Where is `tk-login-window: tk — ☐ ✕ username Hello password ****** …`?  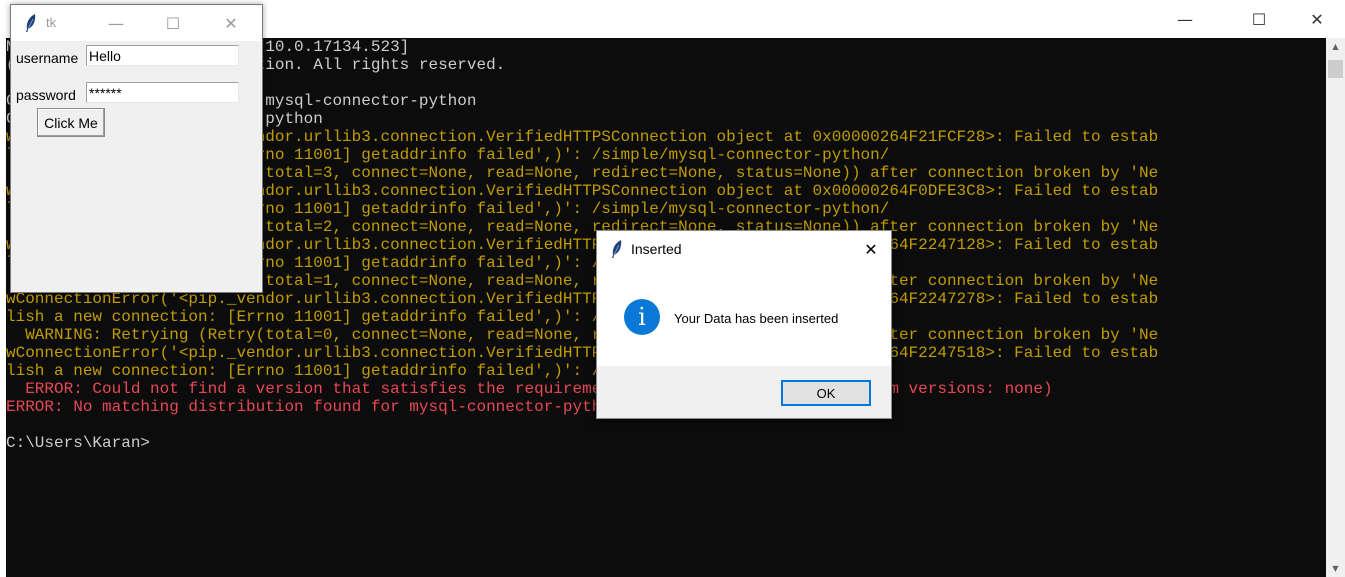 tk-login-window: tk — ☐ ✕ username Hello password ****** … is located at coordinates (136, 148).